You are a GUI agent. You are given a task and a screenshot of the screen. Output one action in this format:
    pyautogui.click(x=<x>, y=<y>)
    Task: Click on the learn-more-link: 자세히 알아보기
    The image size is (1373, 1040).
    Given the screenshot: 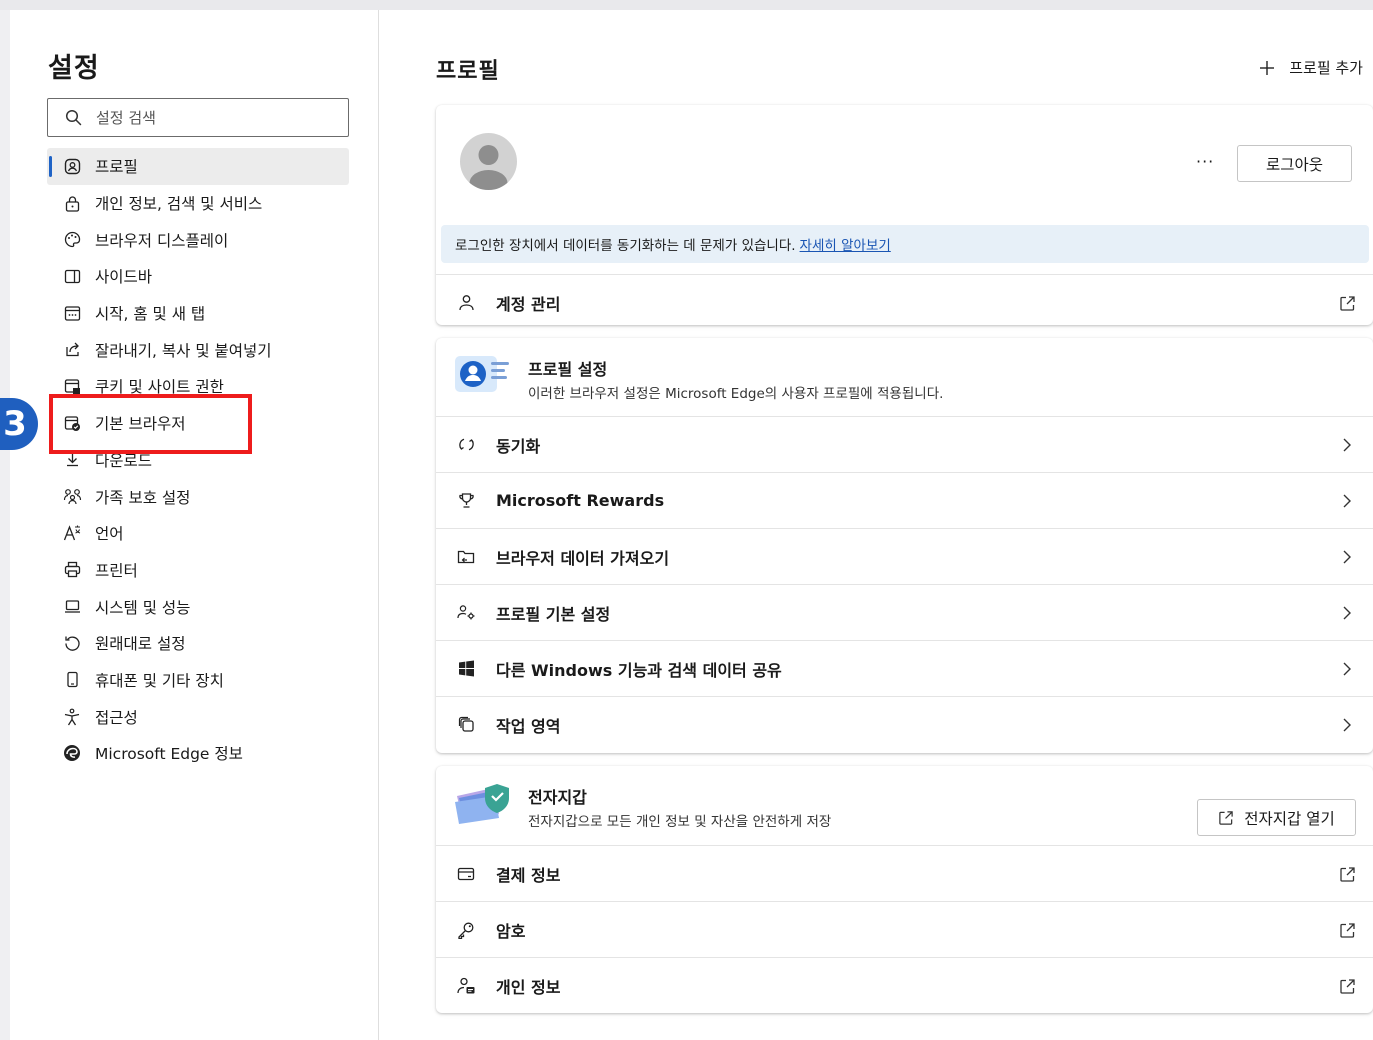 What is the action you would take?
    pyautogui.click(x=845, y=244)
    